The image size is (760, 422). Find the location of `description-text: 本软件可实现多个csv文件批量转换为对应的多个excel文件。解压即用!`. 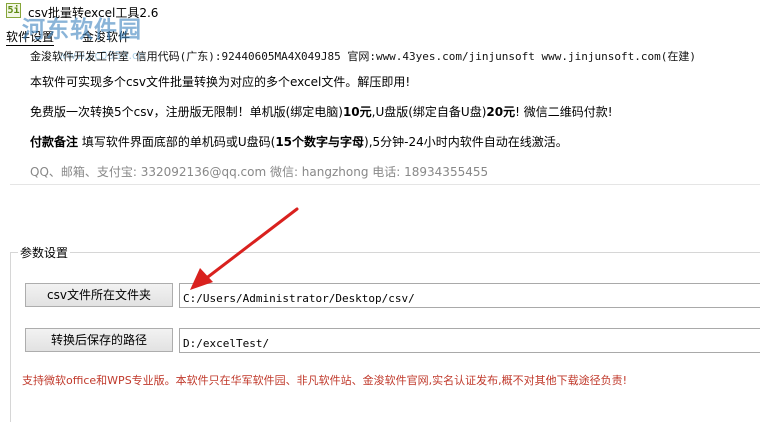

description-text: 本软件可实现多个csv文件批量转换为对应的多个excel文件。解压即用! is located at coordinates (220, 82).